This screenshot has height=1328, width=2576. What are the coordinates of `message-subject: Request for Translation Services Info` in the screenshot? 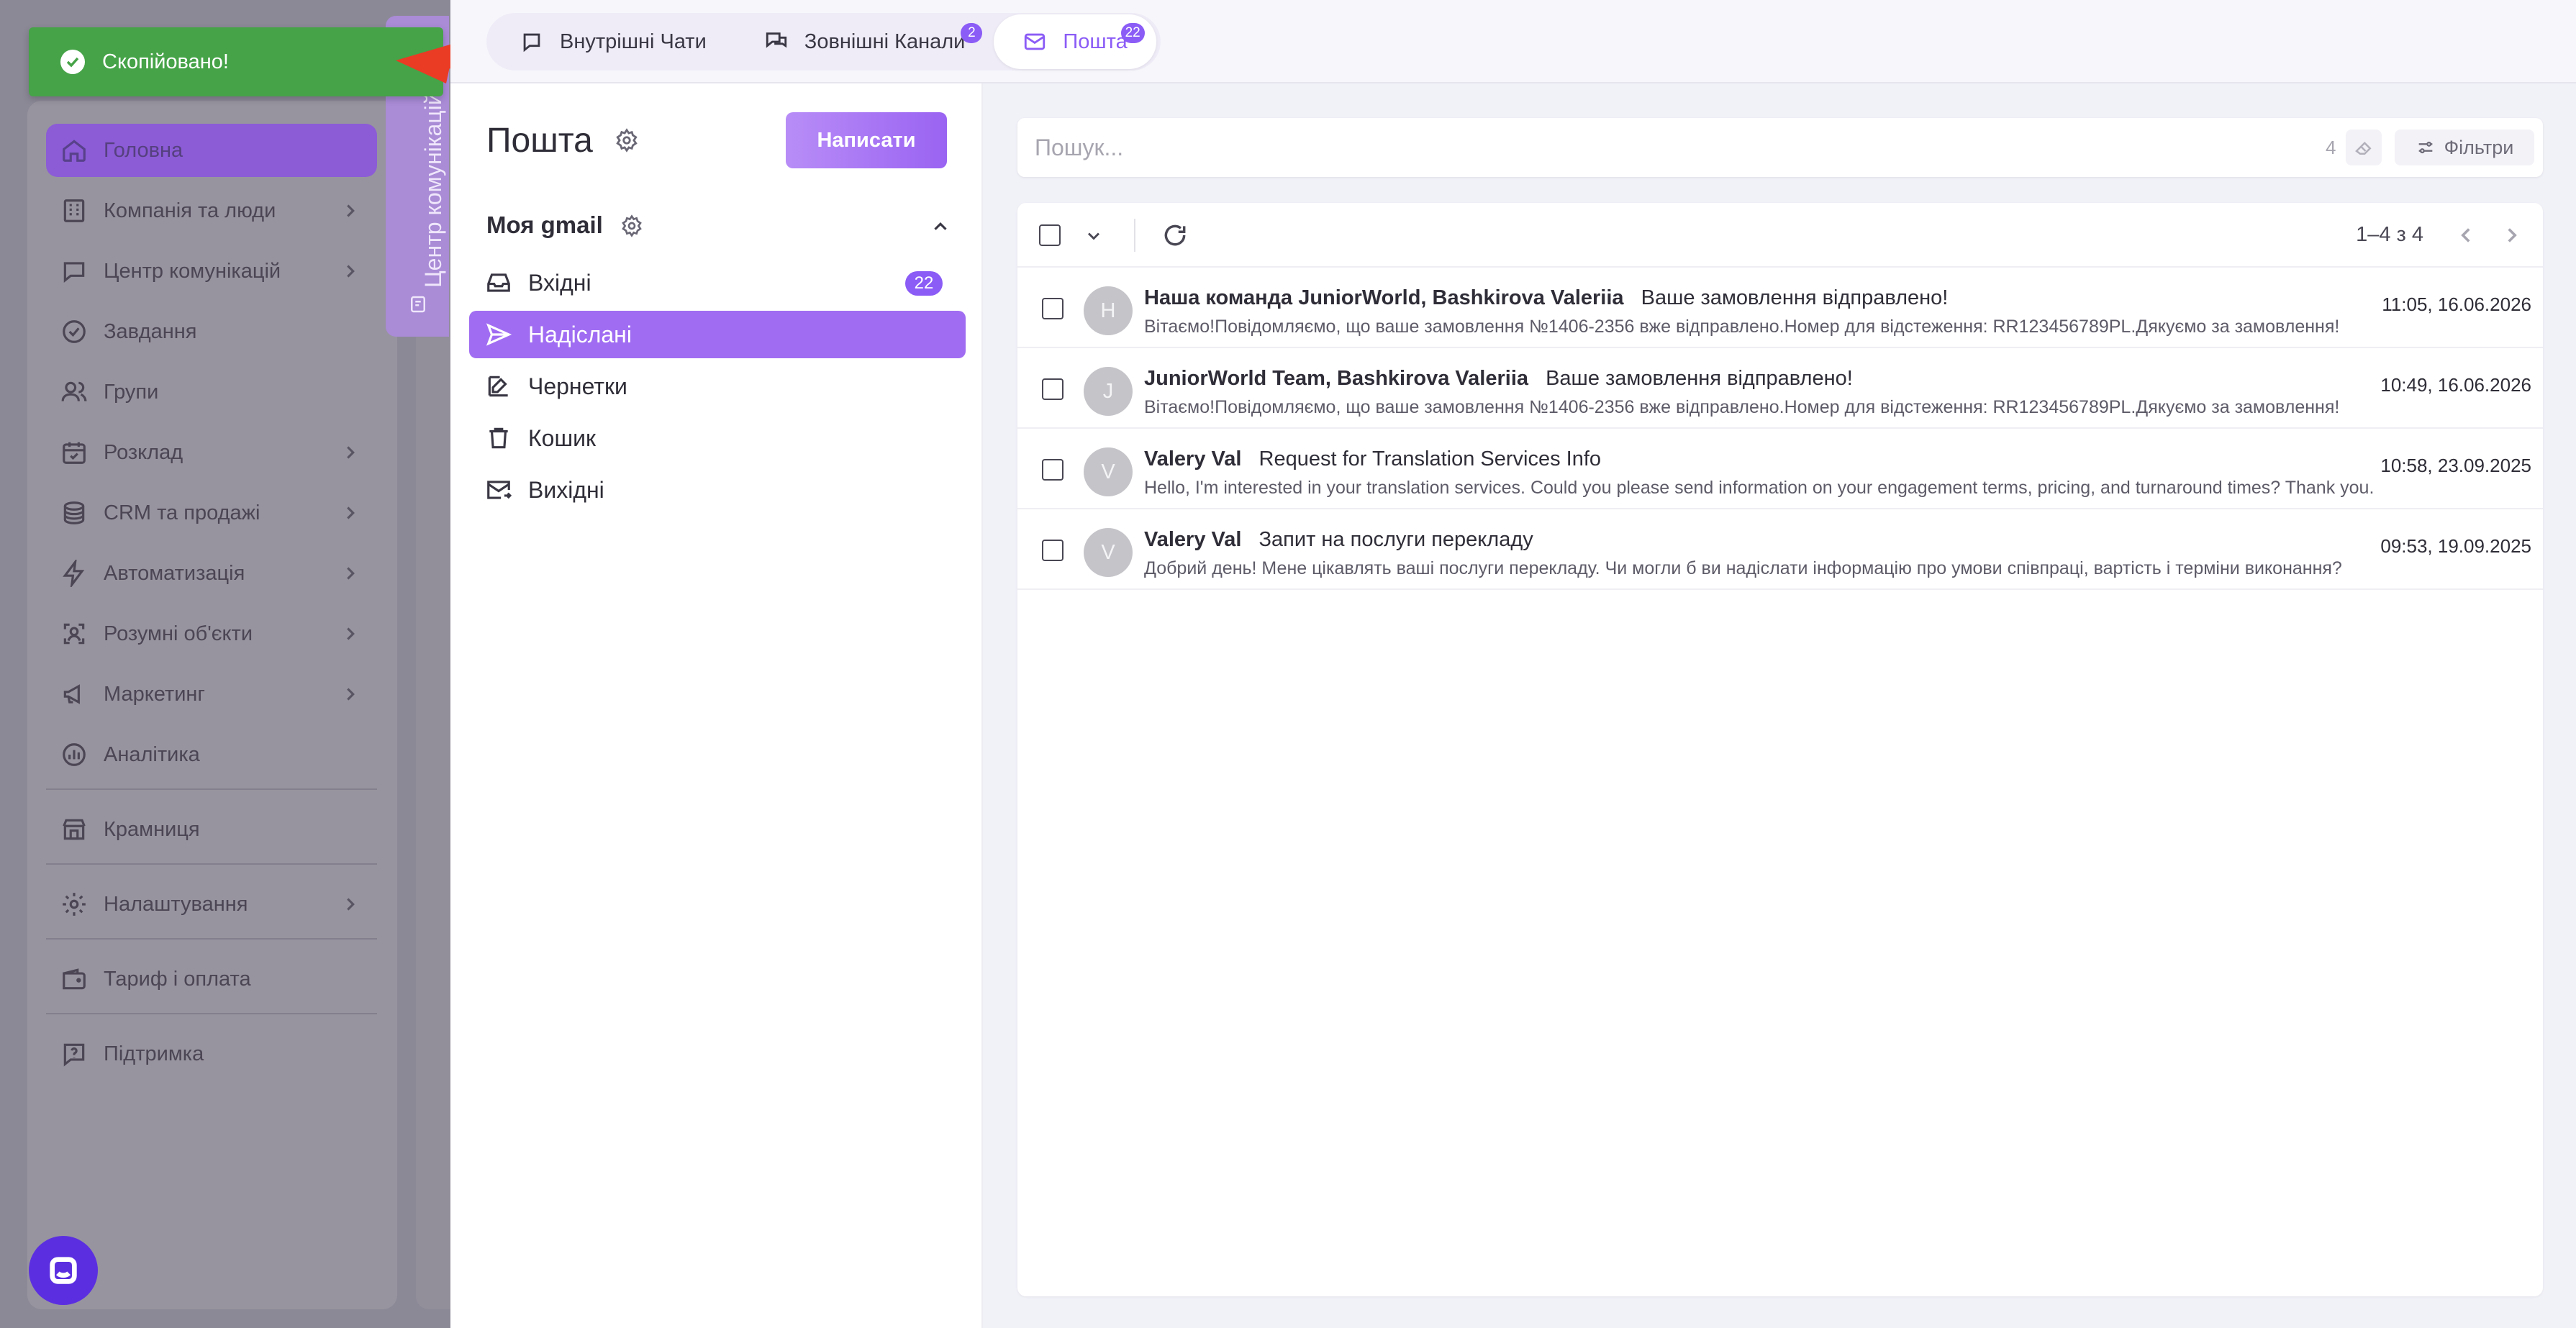 It's located at (1430, 459).